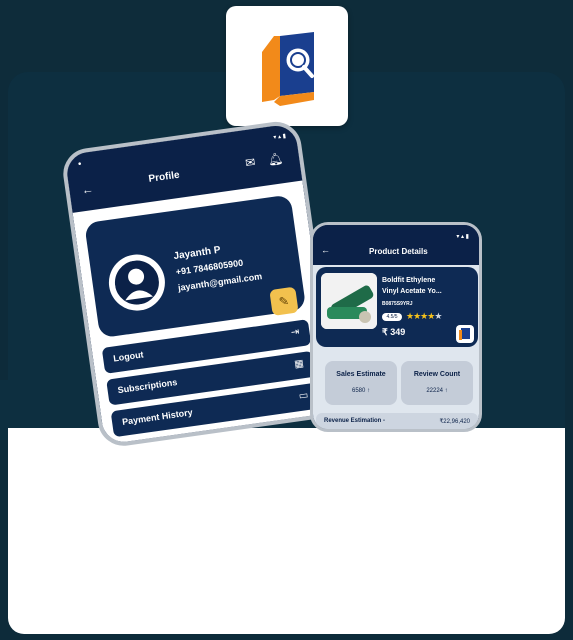 This screenshot has width=573, height=640. I want to click on product-header: ▾ ▴ ▮ ← Product Details, so click(396, 245).